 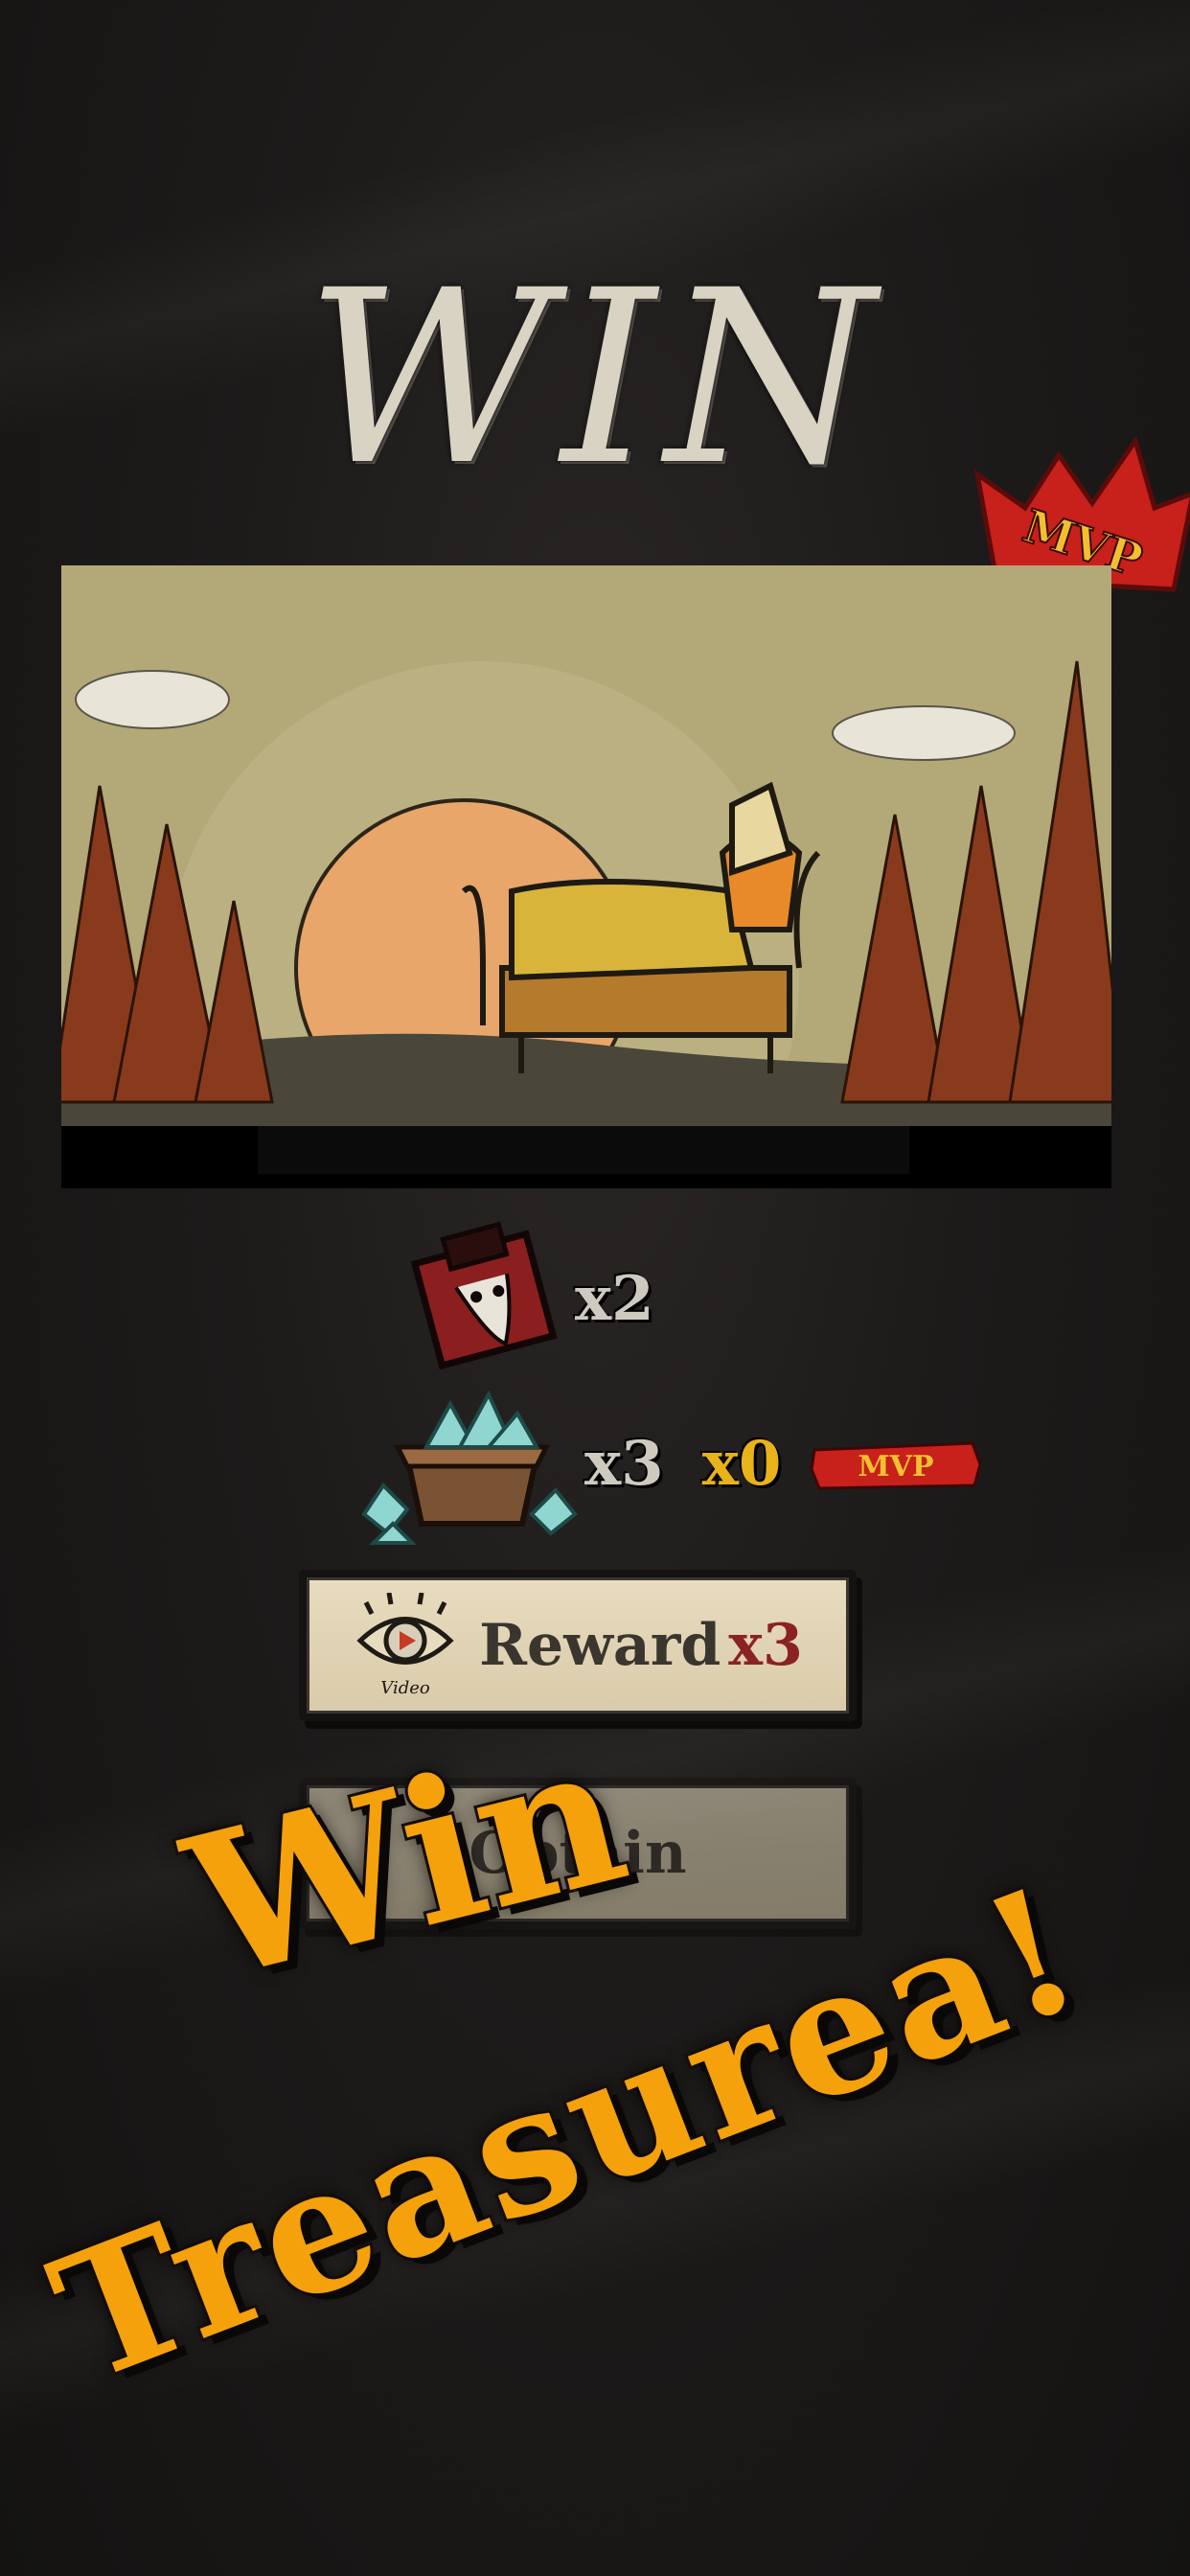 I want to click on mvp-tag-label: MVP, so click(x=896, y=1467).